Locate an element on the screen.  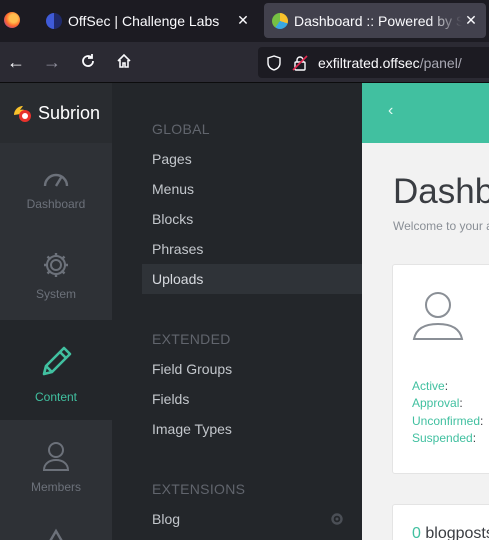
nav-system-label: System is located at coordinates (55, 294).